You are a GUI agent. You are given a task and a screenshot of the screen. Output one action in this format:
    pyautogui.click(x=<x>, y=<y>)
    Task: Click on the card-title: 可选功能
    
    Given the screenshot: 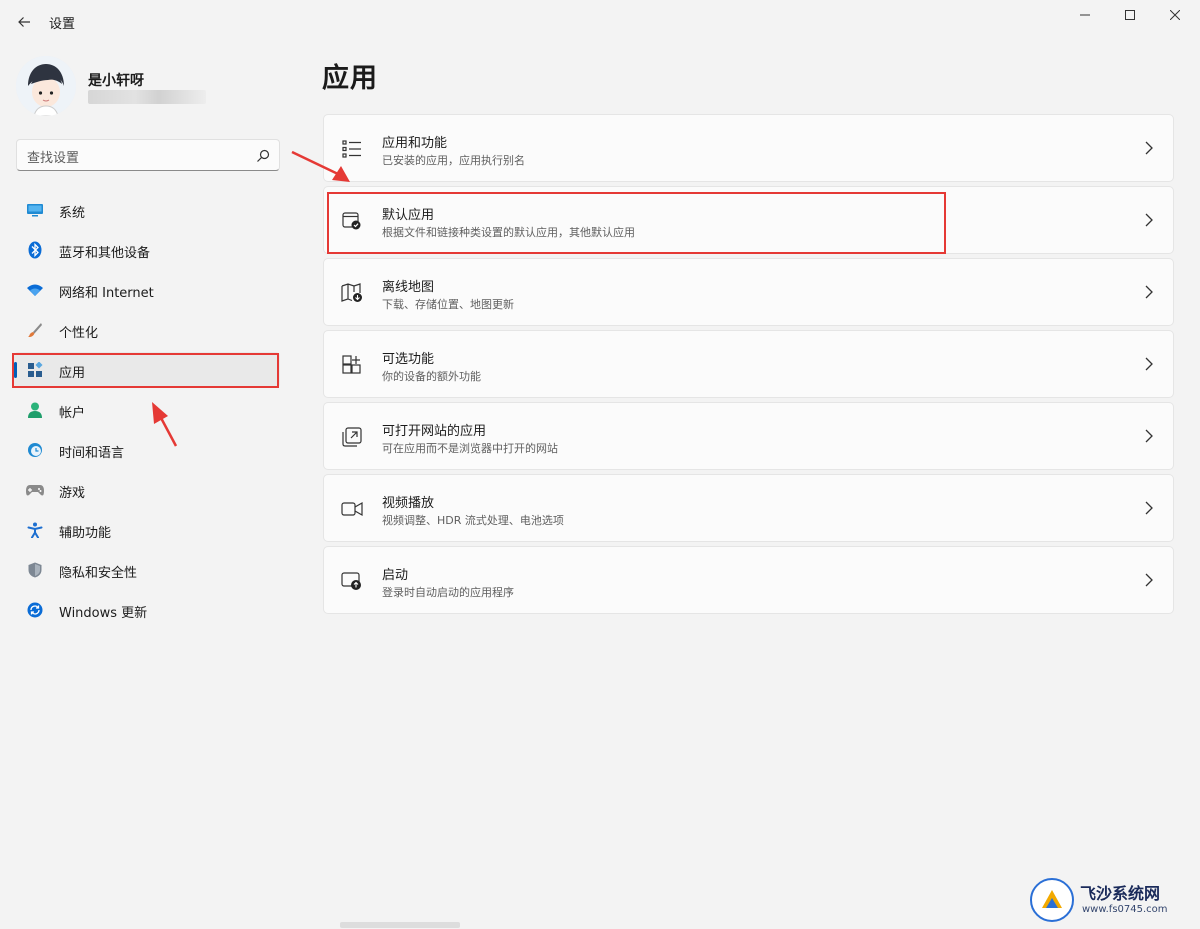 What is the action you would take?
    pyautogui.click(x=408, y=359)
    